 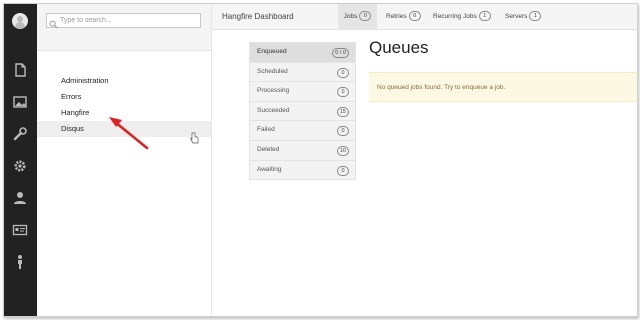 I want to click on state-succeeded: Succeeded 15, so click(x=302, y=111).